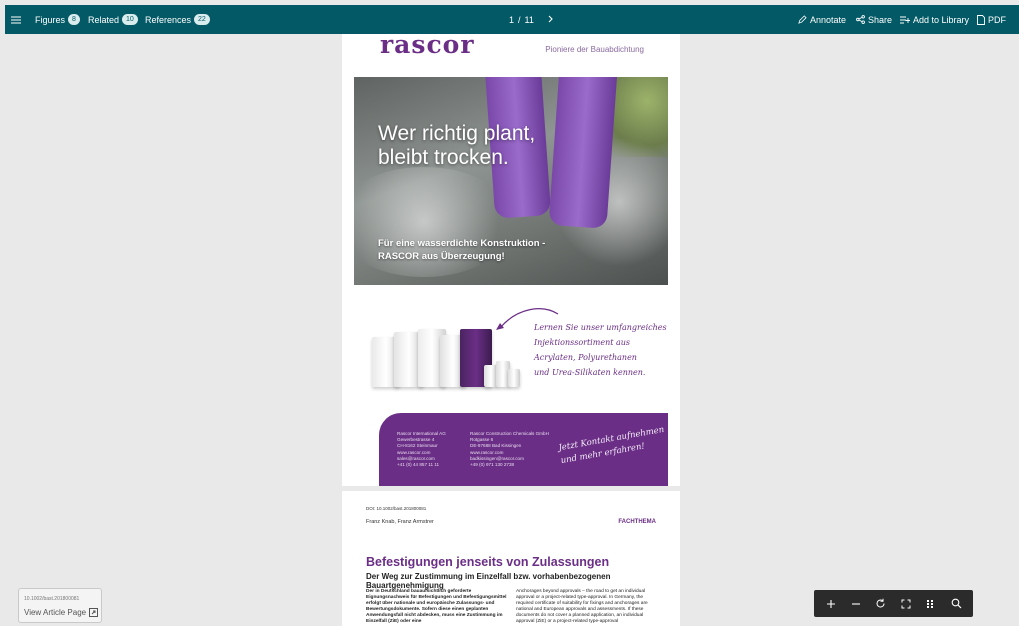 This screenshot has width=1019, height=626. What do you see at coordinates (931, 604) in the screenshot?
I see `grid-icon` at bounding box center [931, 604].